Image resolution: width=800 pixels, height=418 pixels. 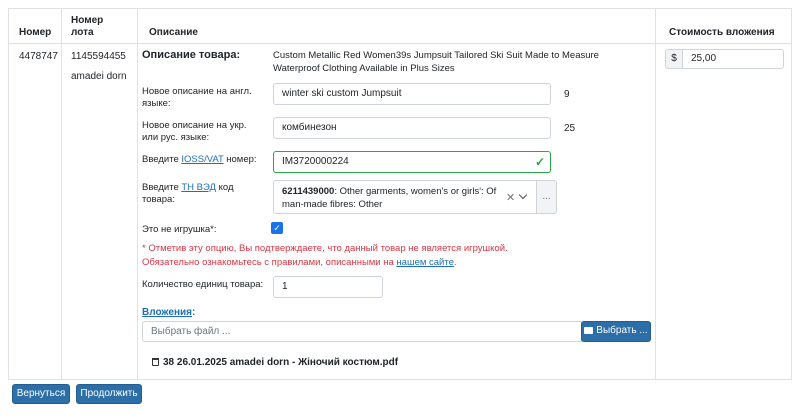 What do you see at coordinates (523, 195) in the screenshot?
I see `chevron-down-icon` at bounding box center [523, 195].